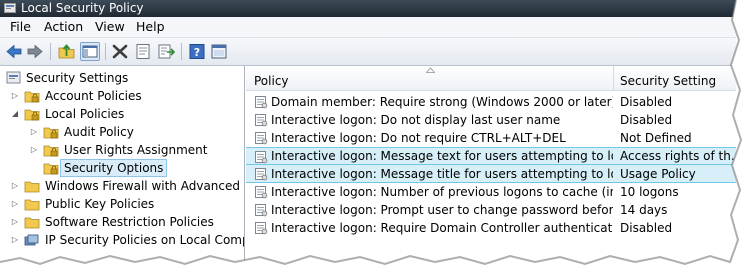 This screenshot has width=746, height=269. I want to click on back-button, so click(14, 51).